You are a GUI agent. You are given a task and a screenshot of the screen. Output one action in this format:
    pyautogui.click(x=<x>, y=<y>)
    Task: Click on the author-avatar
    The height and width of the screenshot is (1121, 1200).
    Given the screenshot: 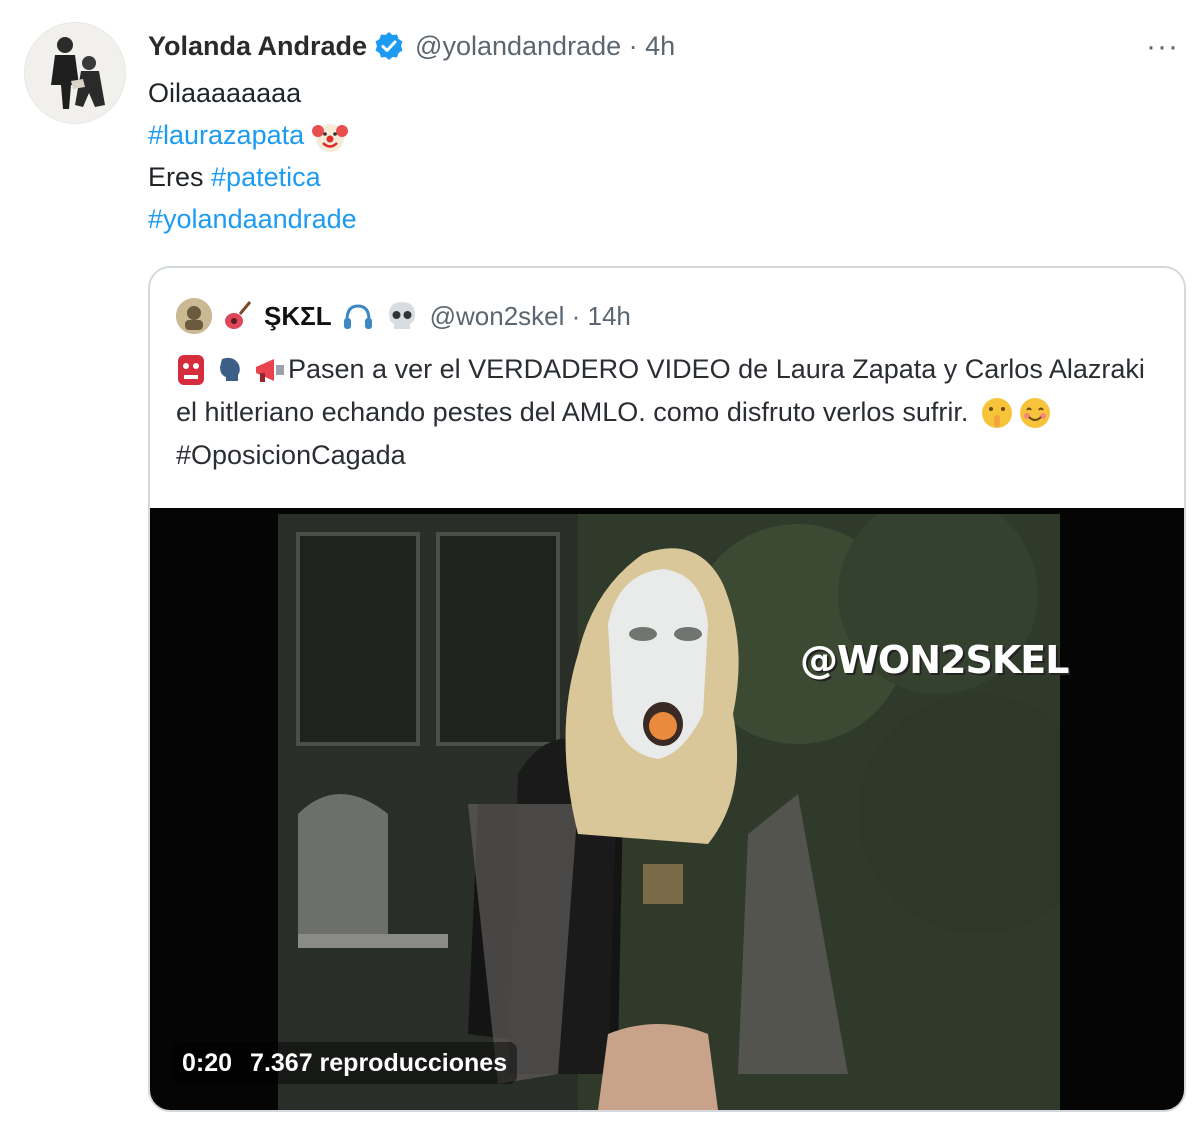 What is the action you would take?
    pyautogui.click(x=75, y=73)
    